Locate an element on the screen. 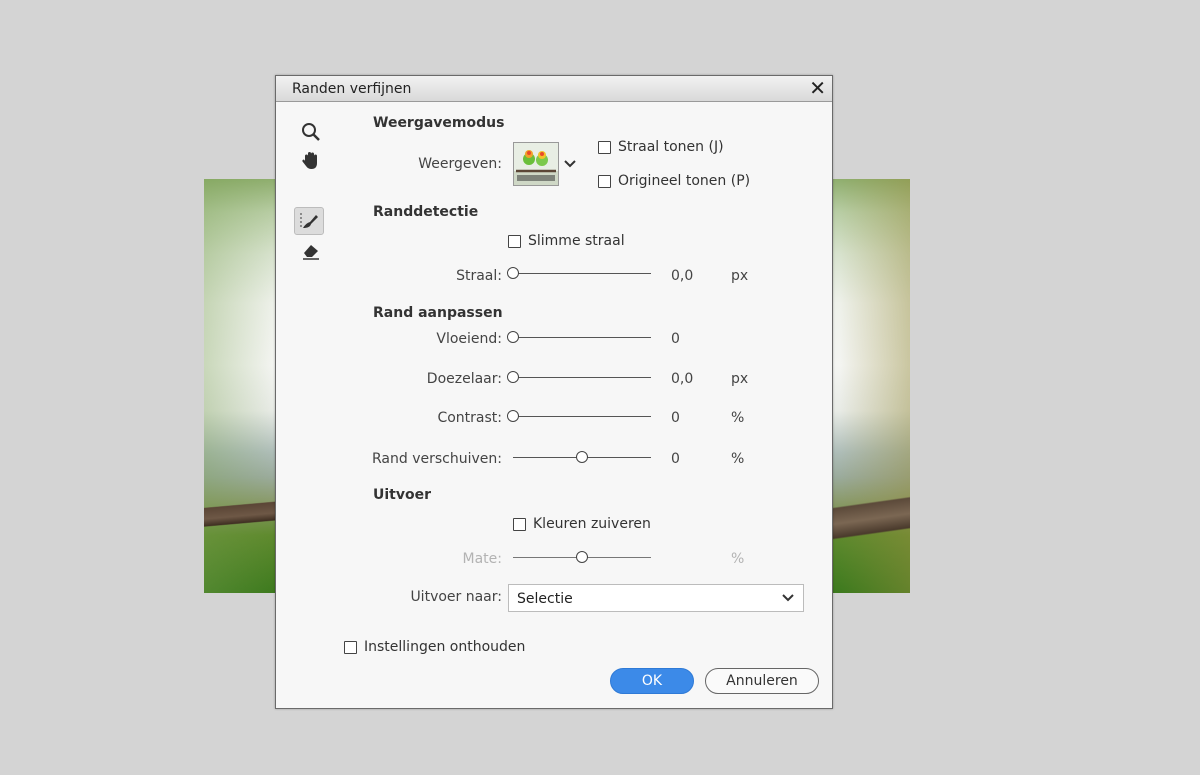  feather-slider is located at coordinates (579, 377).